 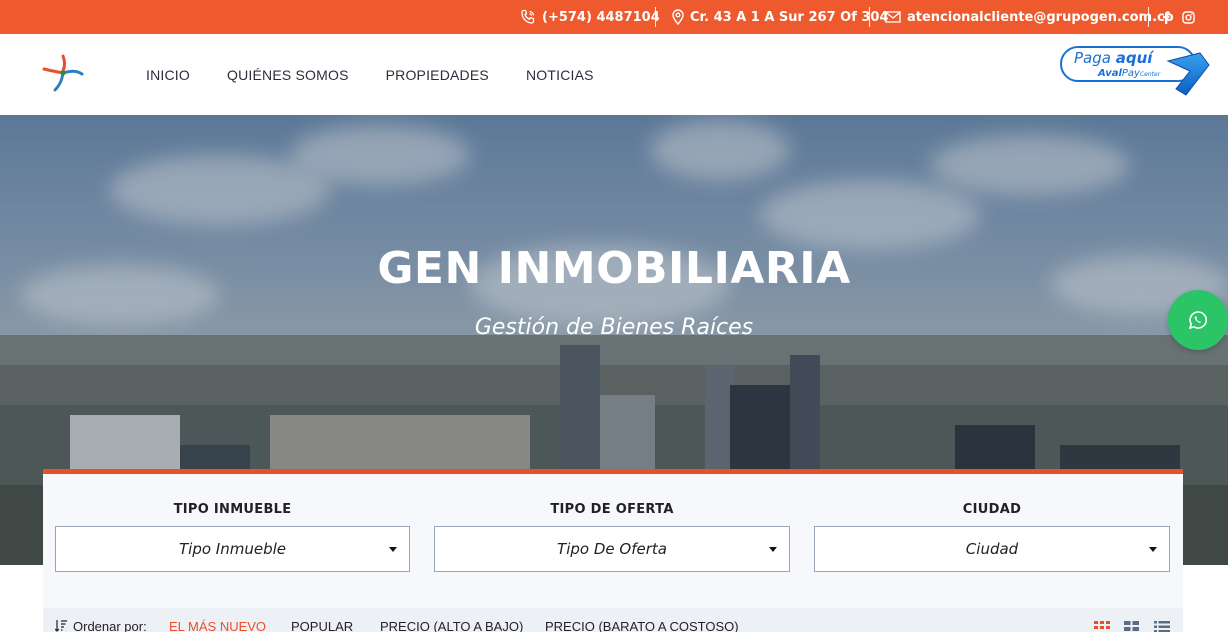 I want to click on list-icon, so click(x=1162, y=626).